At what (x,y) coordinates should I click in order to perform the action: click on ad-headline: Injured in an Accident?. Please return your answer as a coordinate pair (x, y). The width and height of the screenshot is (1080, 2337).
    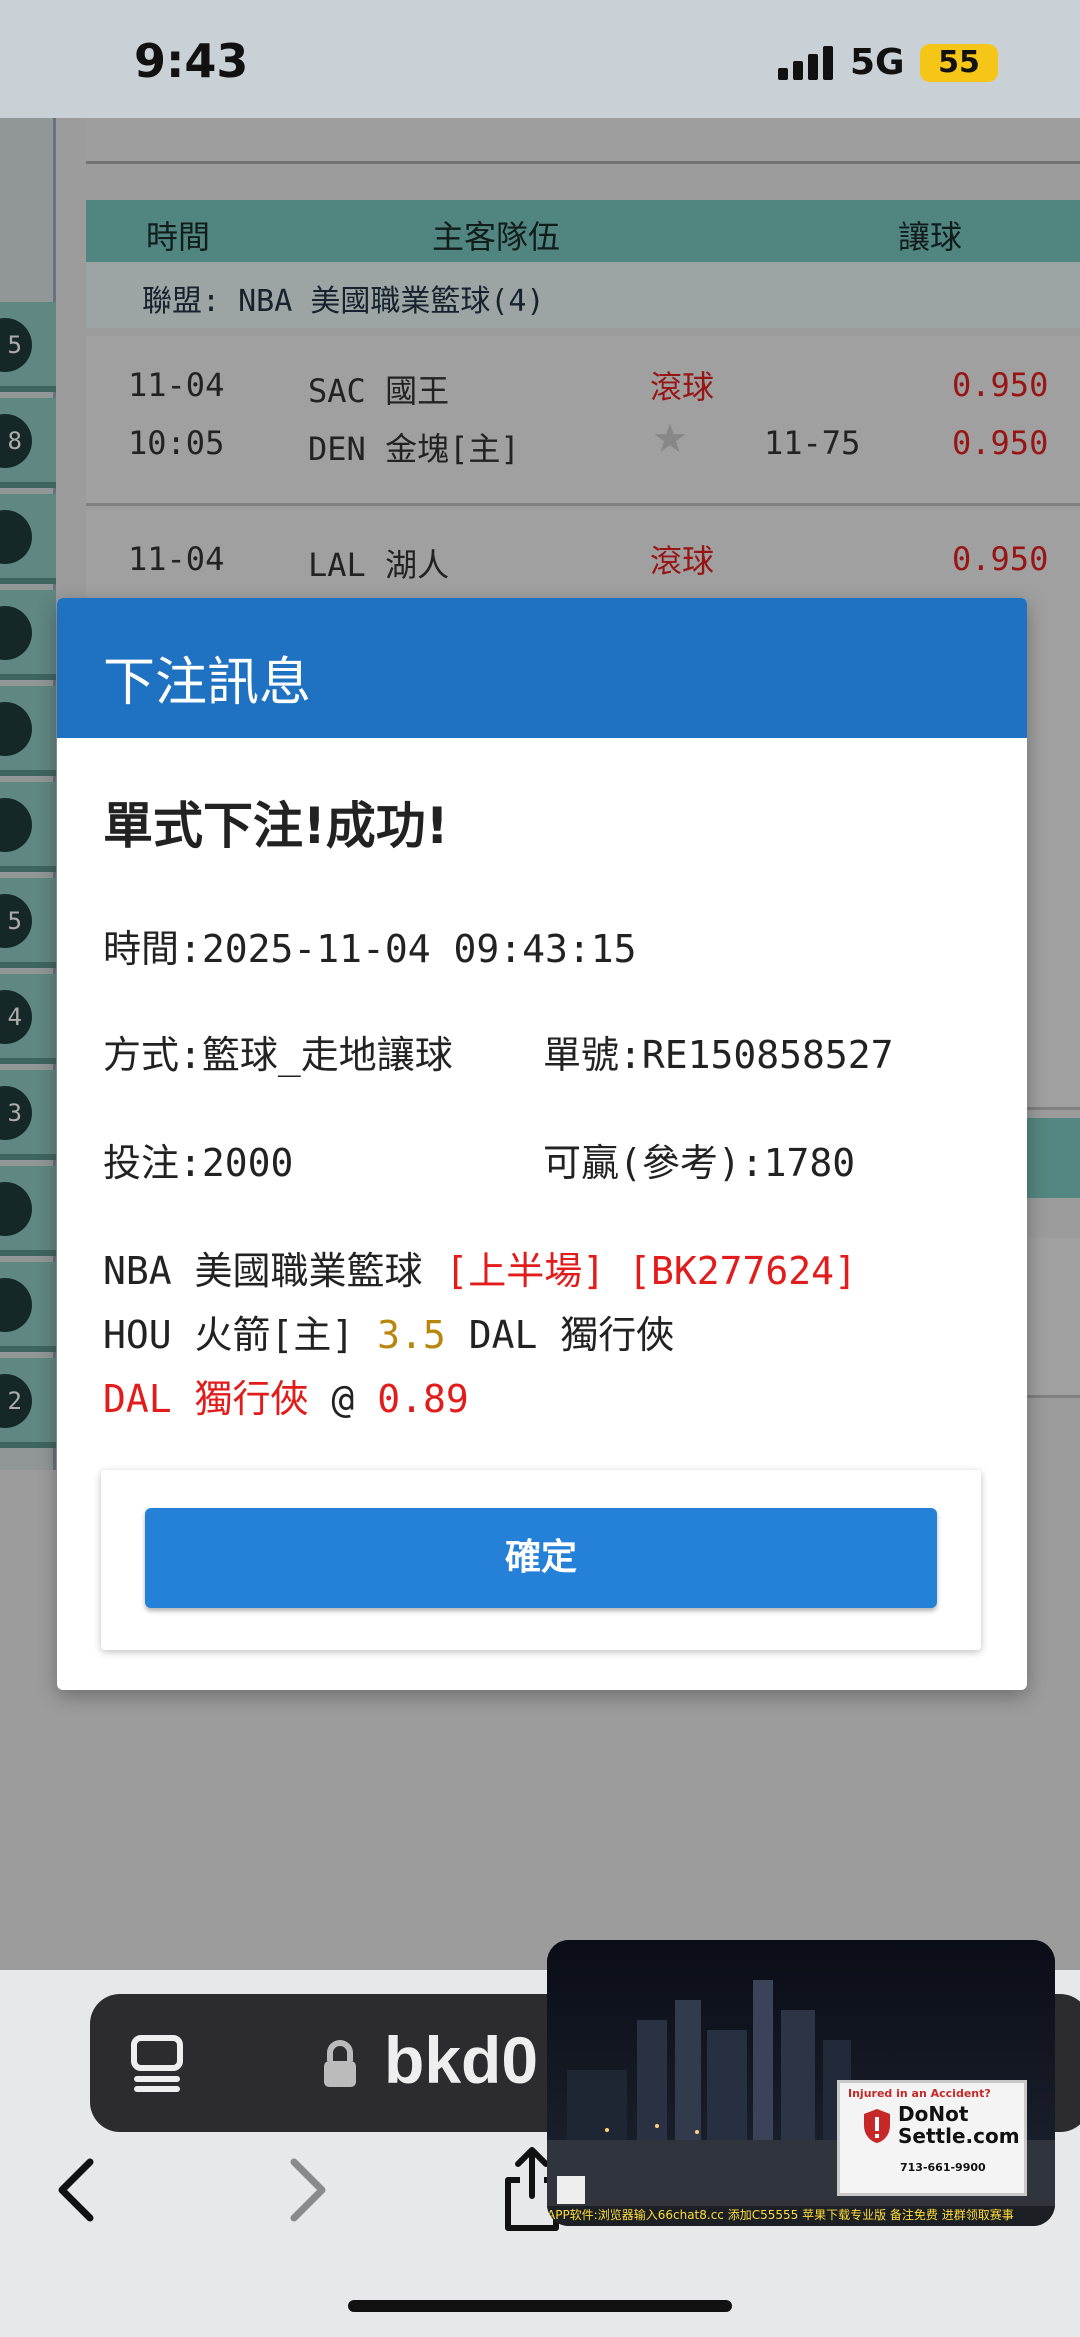
    Looking at the image, I should click on (919, 2093).